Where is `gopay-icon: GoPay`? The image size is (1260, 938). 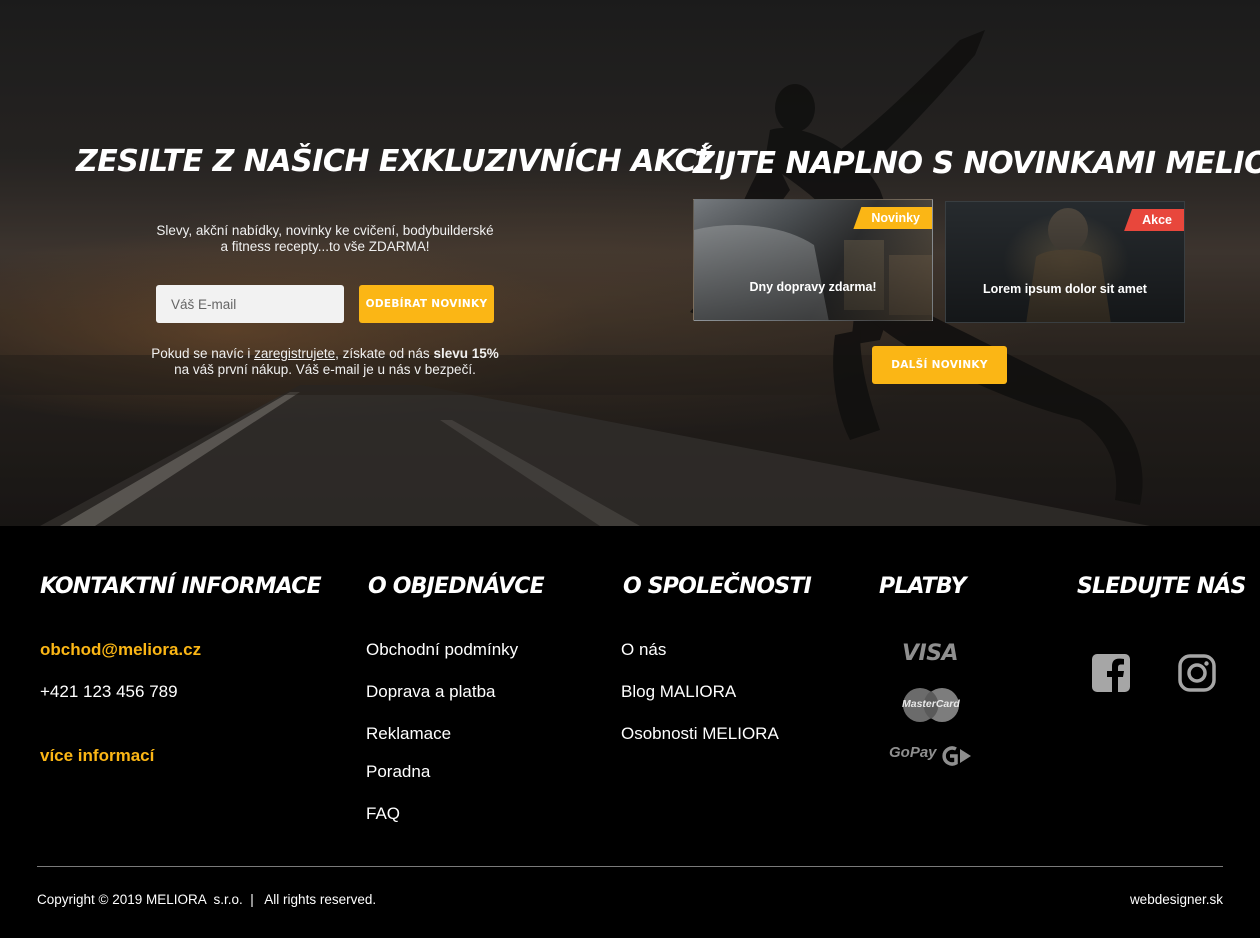
gopay-icon: GoPay is located at coordinates (930, 755).